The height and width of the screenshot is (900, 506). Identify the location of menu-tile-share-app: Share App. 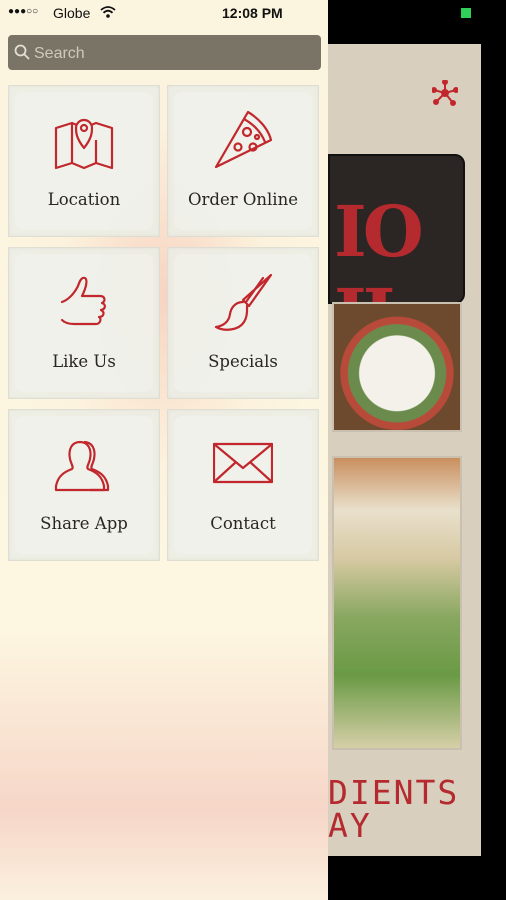
(84, 485).